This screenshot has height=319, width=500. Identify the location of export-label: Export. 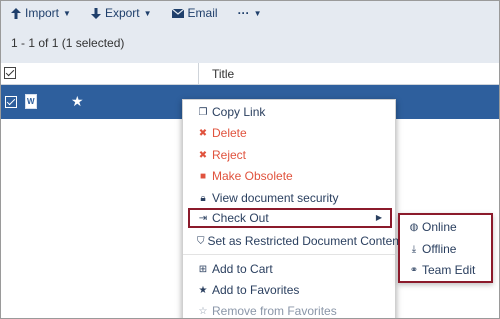
(122, 13).